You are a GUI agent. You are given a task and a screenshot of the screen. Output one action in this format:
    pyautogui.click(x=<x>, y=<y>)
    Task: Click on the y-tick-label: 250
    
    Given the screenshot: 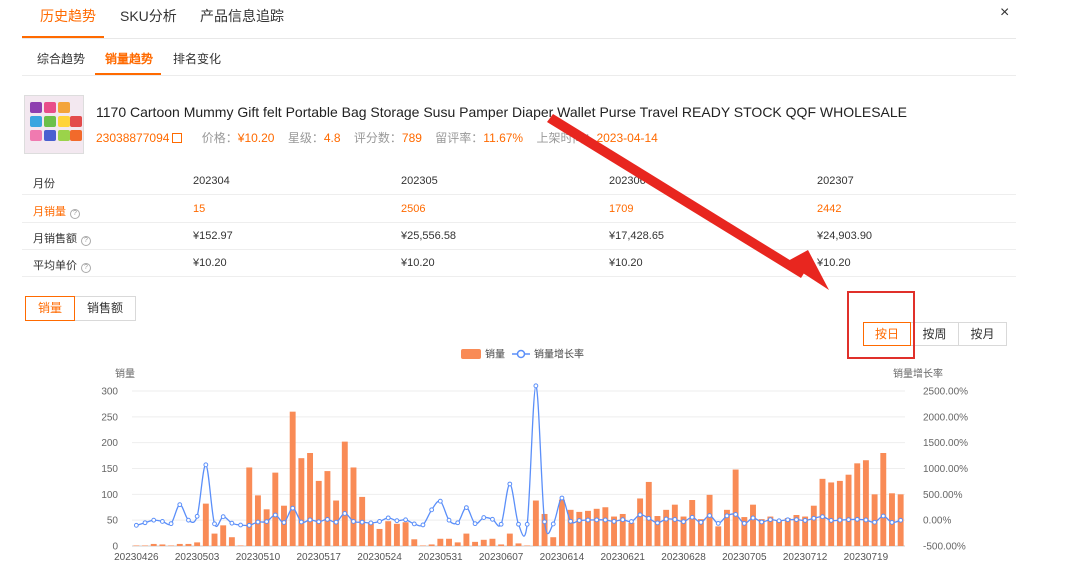 What is the action you would take?
    pyautogui.click(x=109, y=417)
    